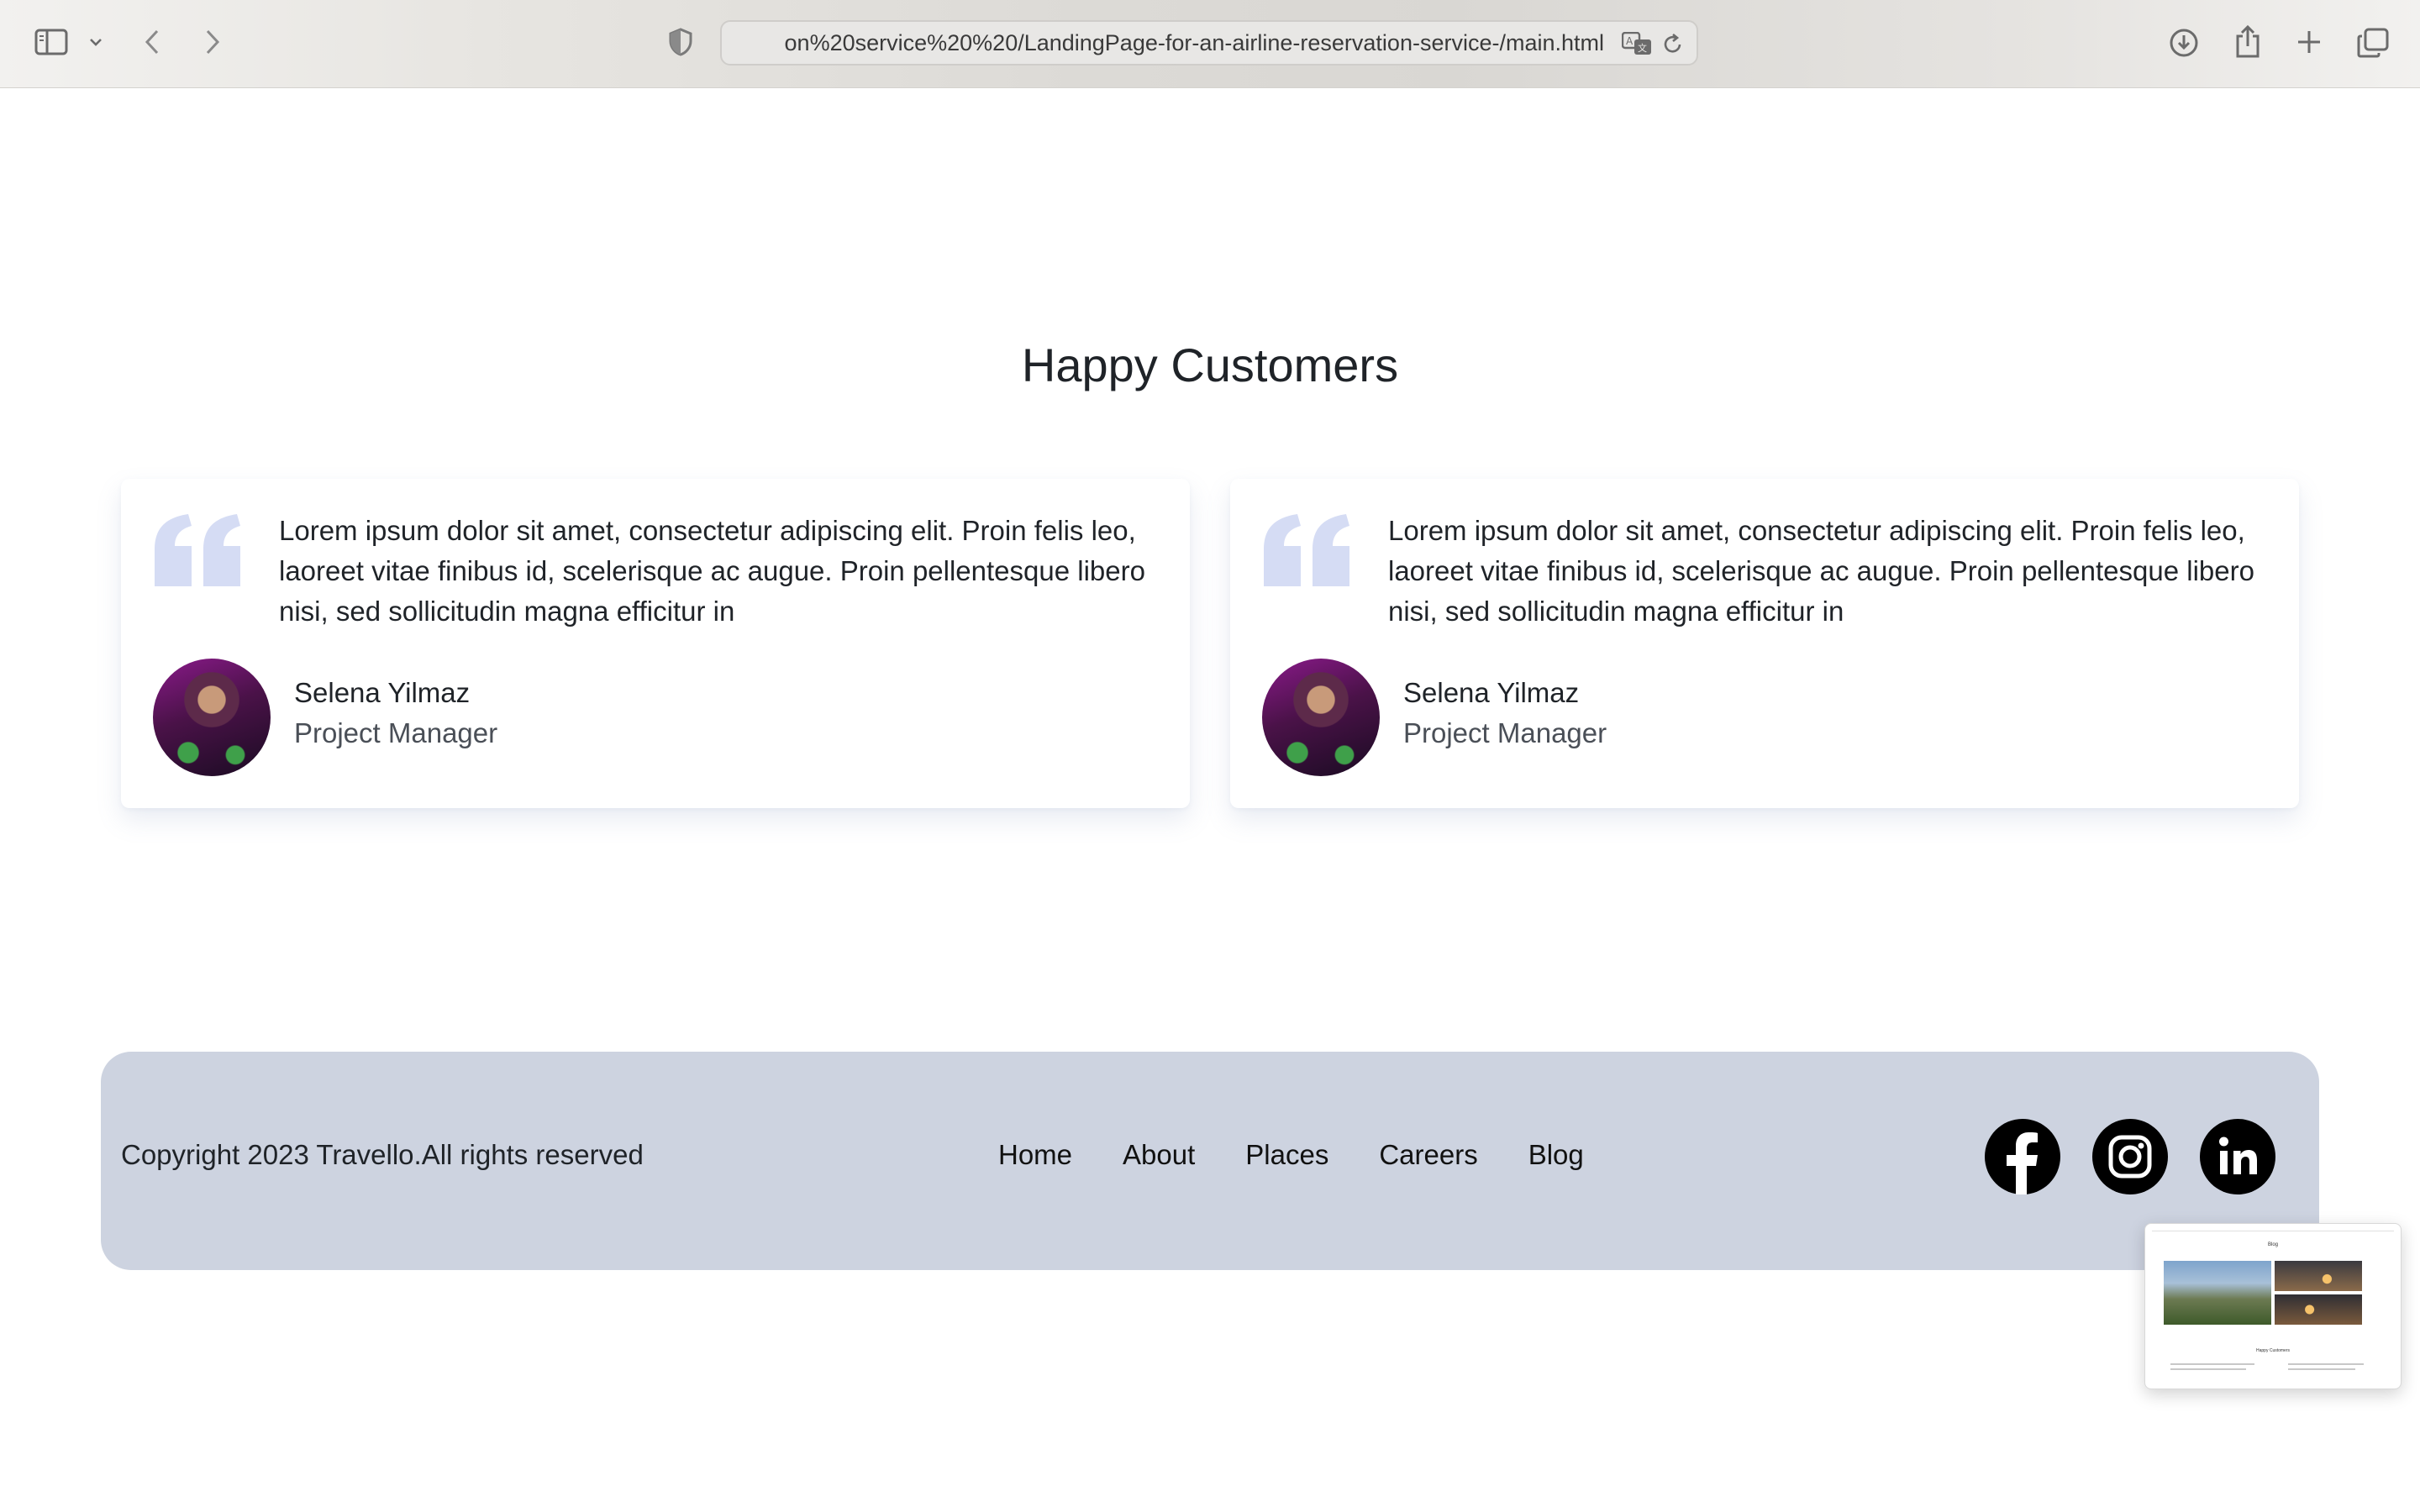 The height and width of the screenshot is (1512, 2420). What do you see at coordinates (1035, 1155) in the screenshot?
I see `footer-link-home: Home` at bounding box center [1035, 1155].